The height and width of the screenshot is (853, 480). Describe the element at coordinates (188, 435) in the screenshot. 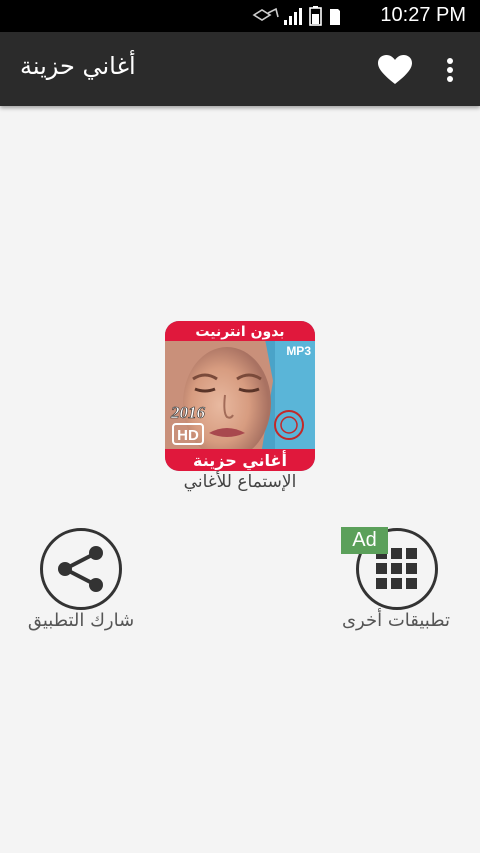

I see `cover-quality: HD` at that location.